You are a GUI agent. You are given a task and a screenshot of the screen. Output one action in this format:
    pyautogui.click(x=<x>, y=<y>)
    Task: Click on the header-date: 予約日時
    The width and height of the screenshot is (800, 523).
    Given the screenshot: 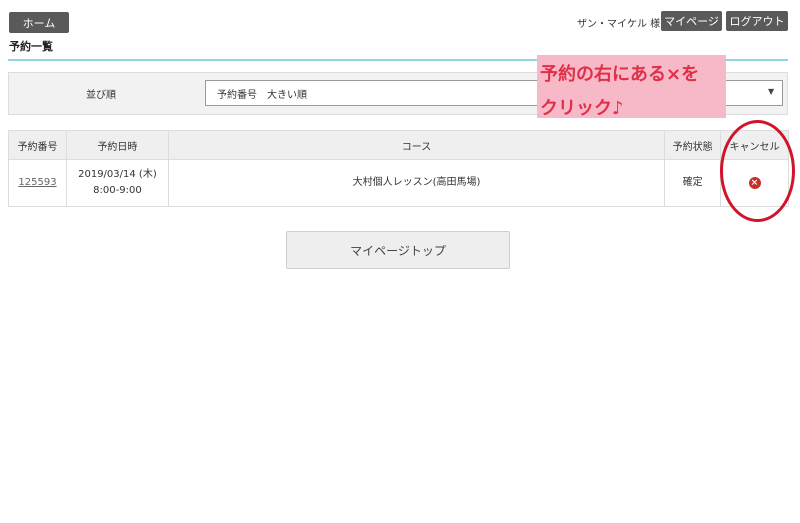 What is the action you would take?
    pyautogui.click(x=117, y=145)
    